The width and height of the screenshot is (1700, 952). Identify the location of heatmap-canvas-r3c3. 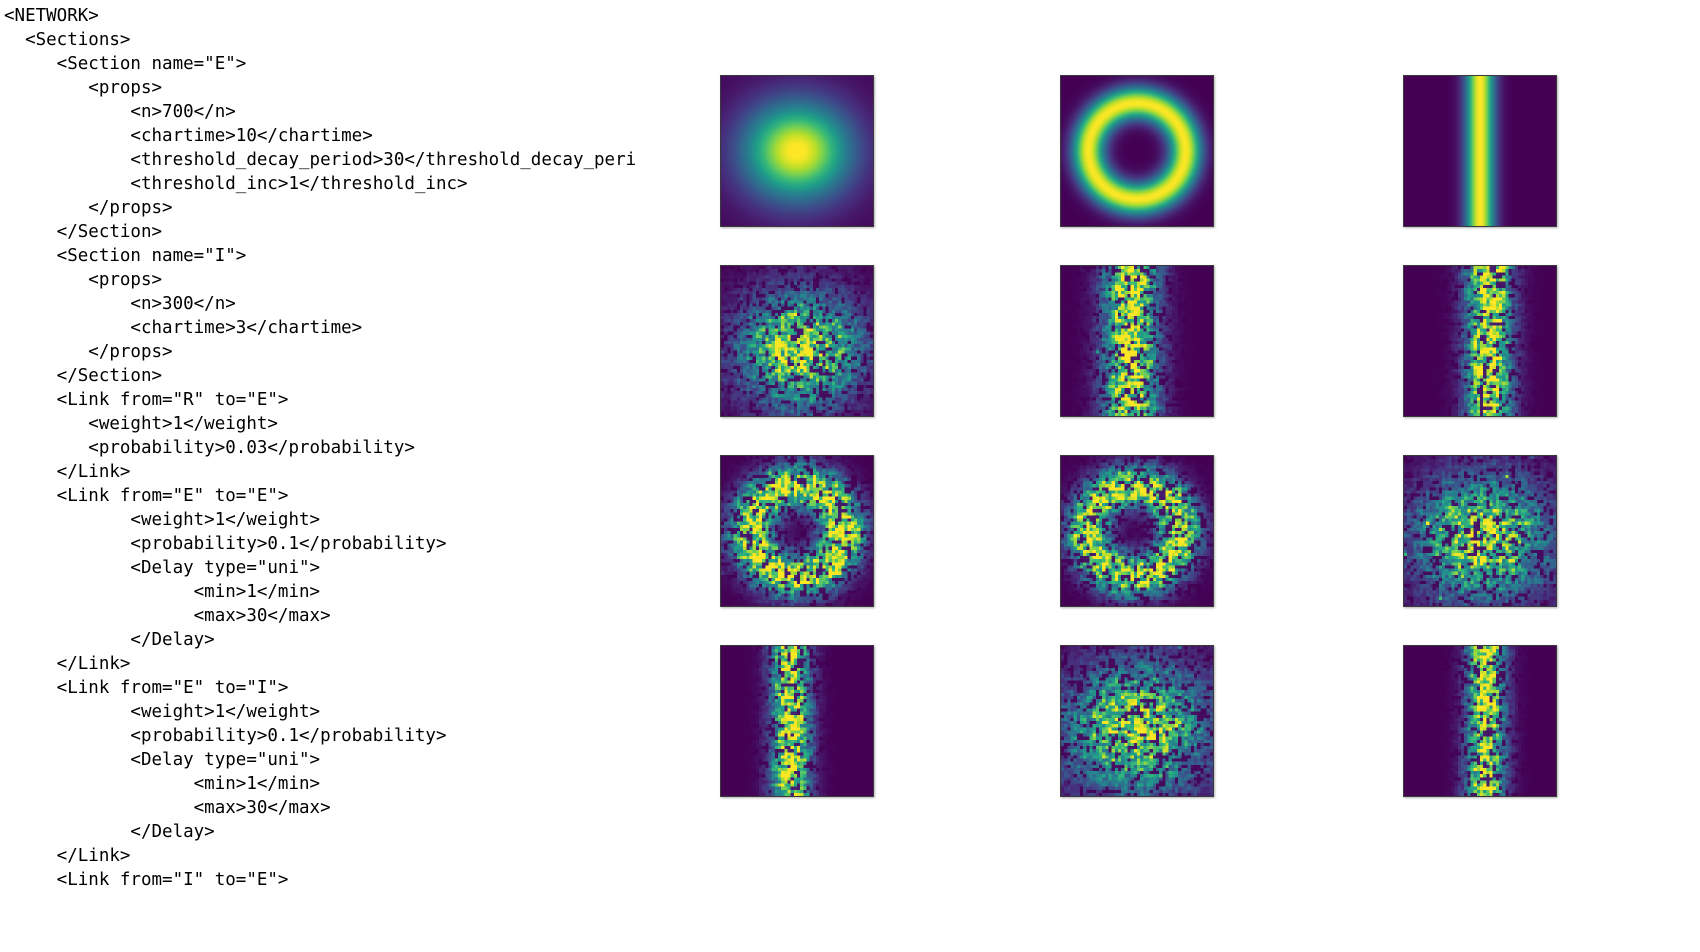
(1480, 531).